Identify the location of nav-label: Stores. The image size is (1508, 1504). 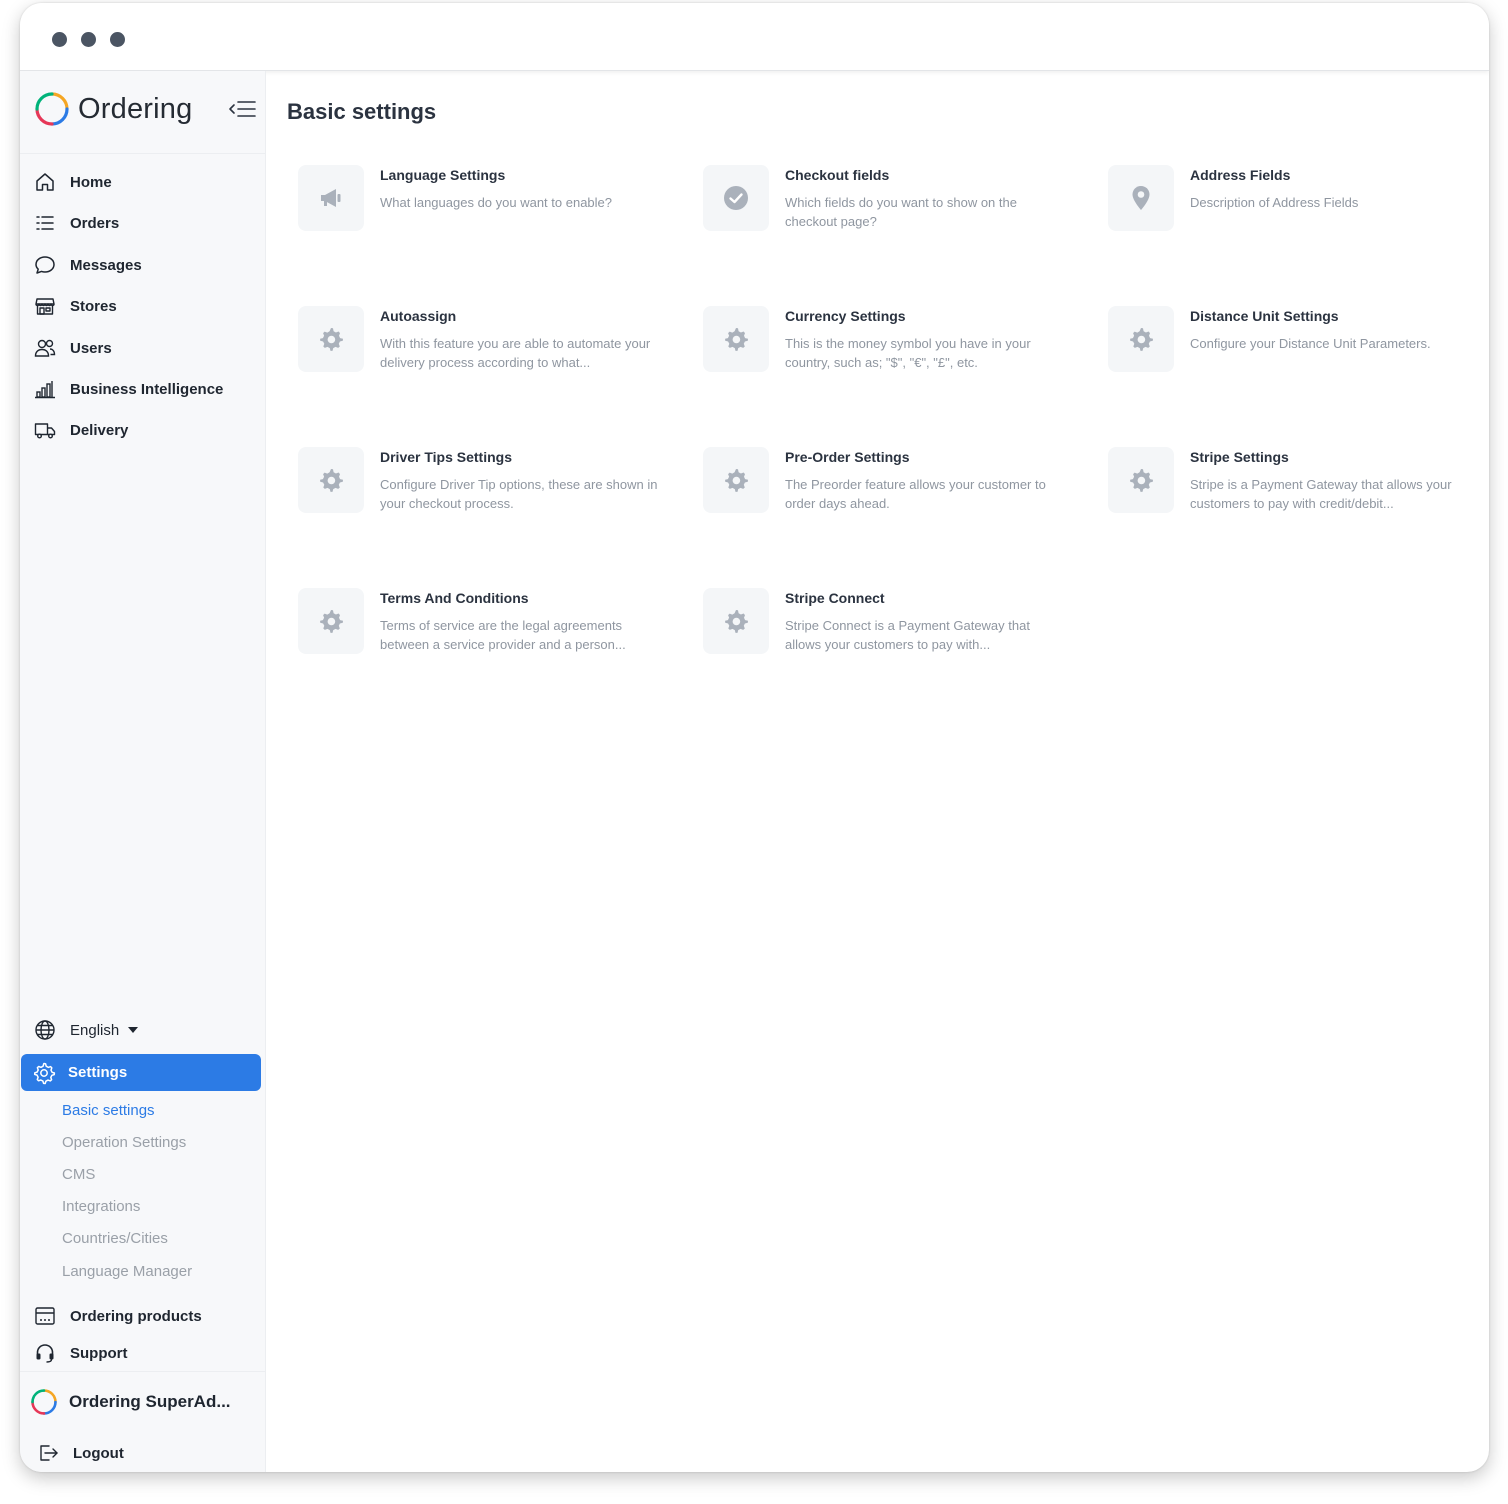
(93, 306).